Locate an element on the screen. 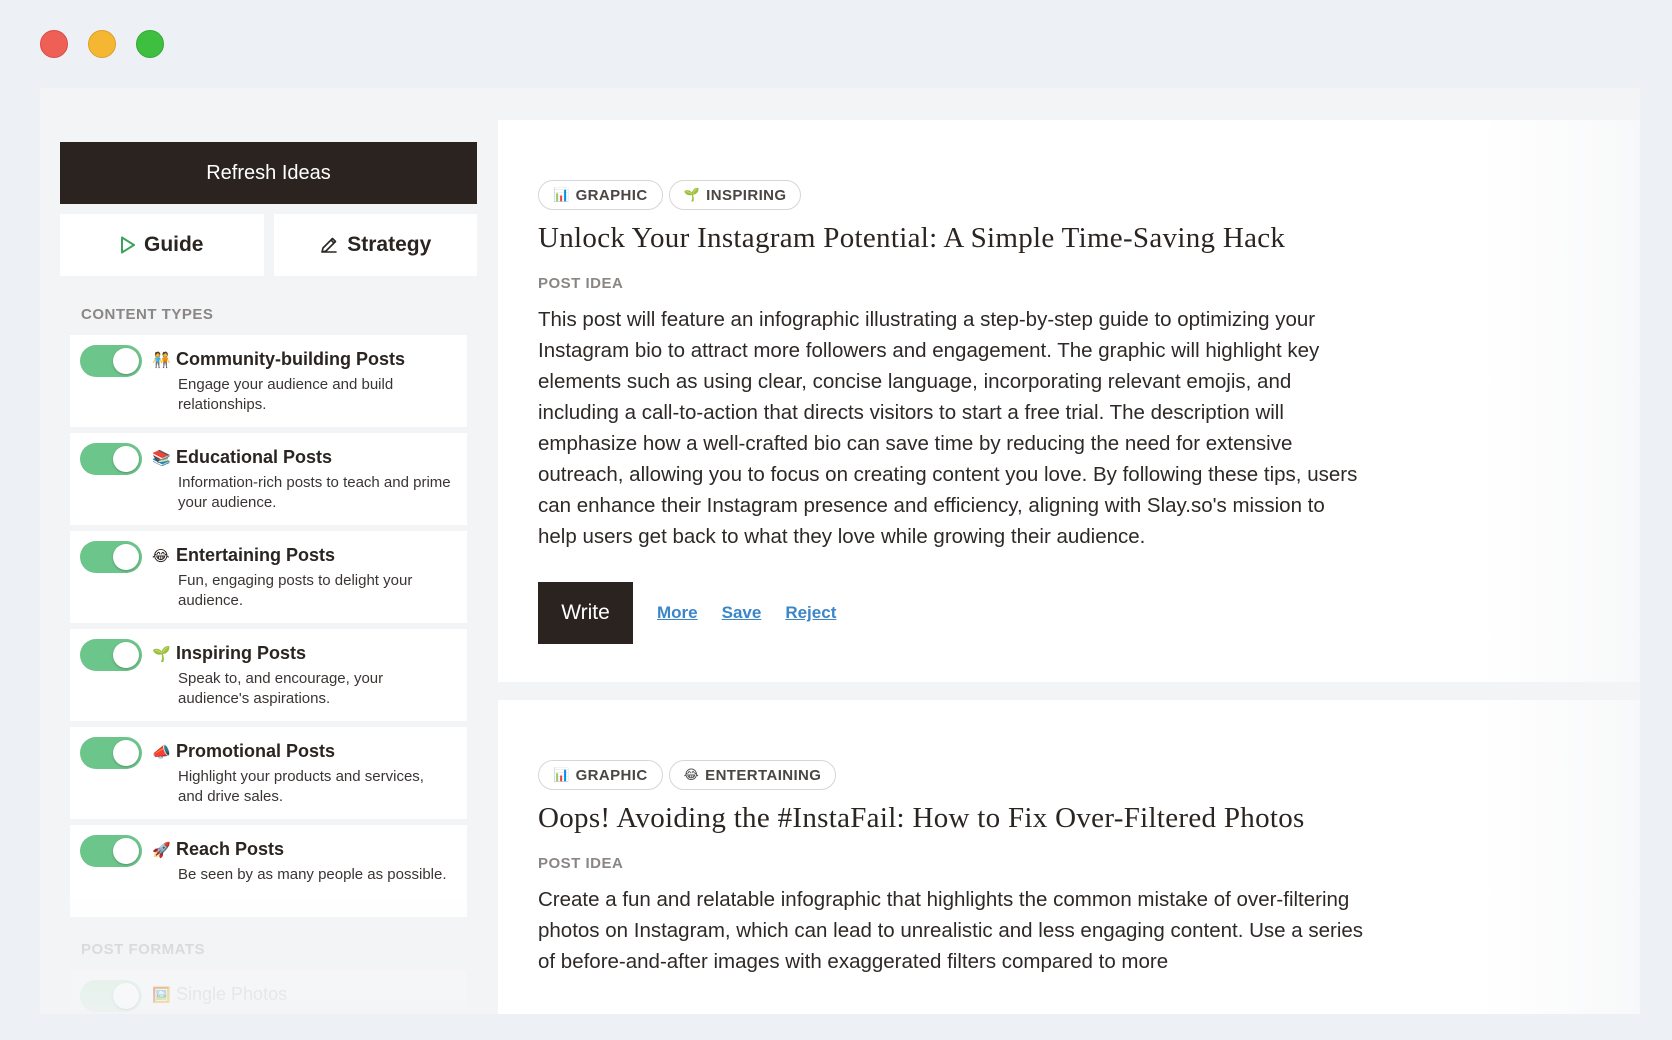 This screenshot has height=1040, width=1672. post-format-single-photos: 🖼️ Single Photos is located at coordinates (268, 991).